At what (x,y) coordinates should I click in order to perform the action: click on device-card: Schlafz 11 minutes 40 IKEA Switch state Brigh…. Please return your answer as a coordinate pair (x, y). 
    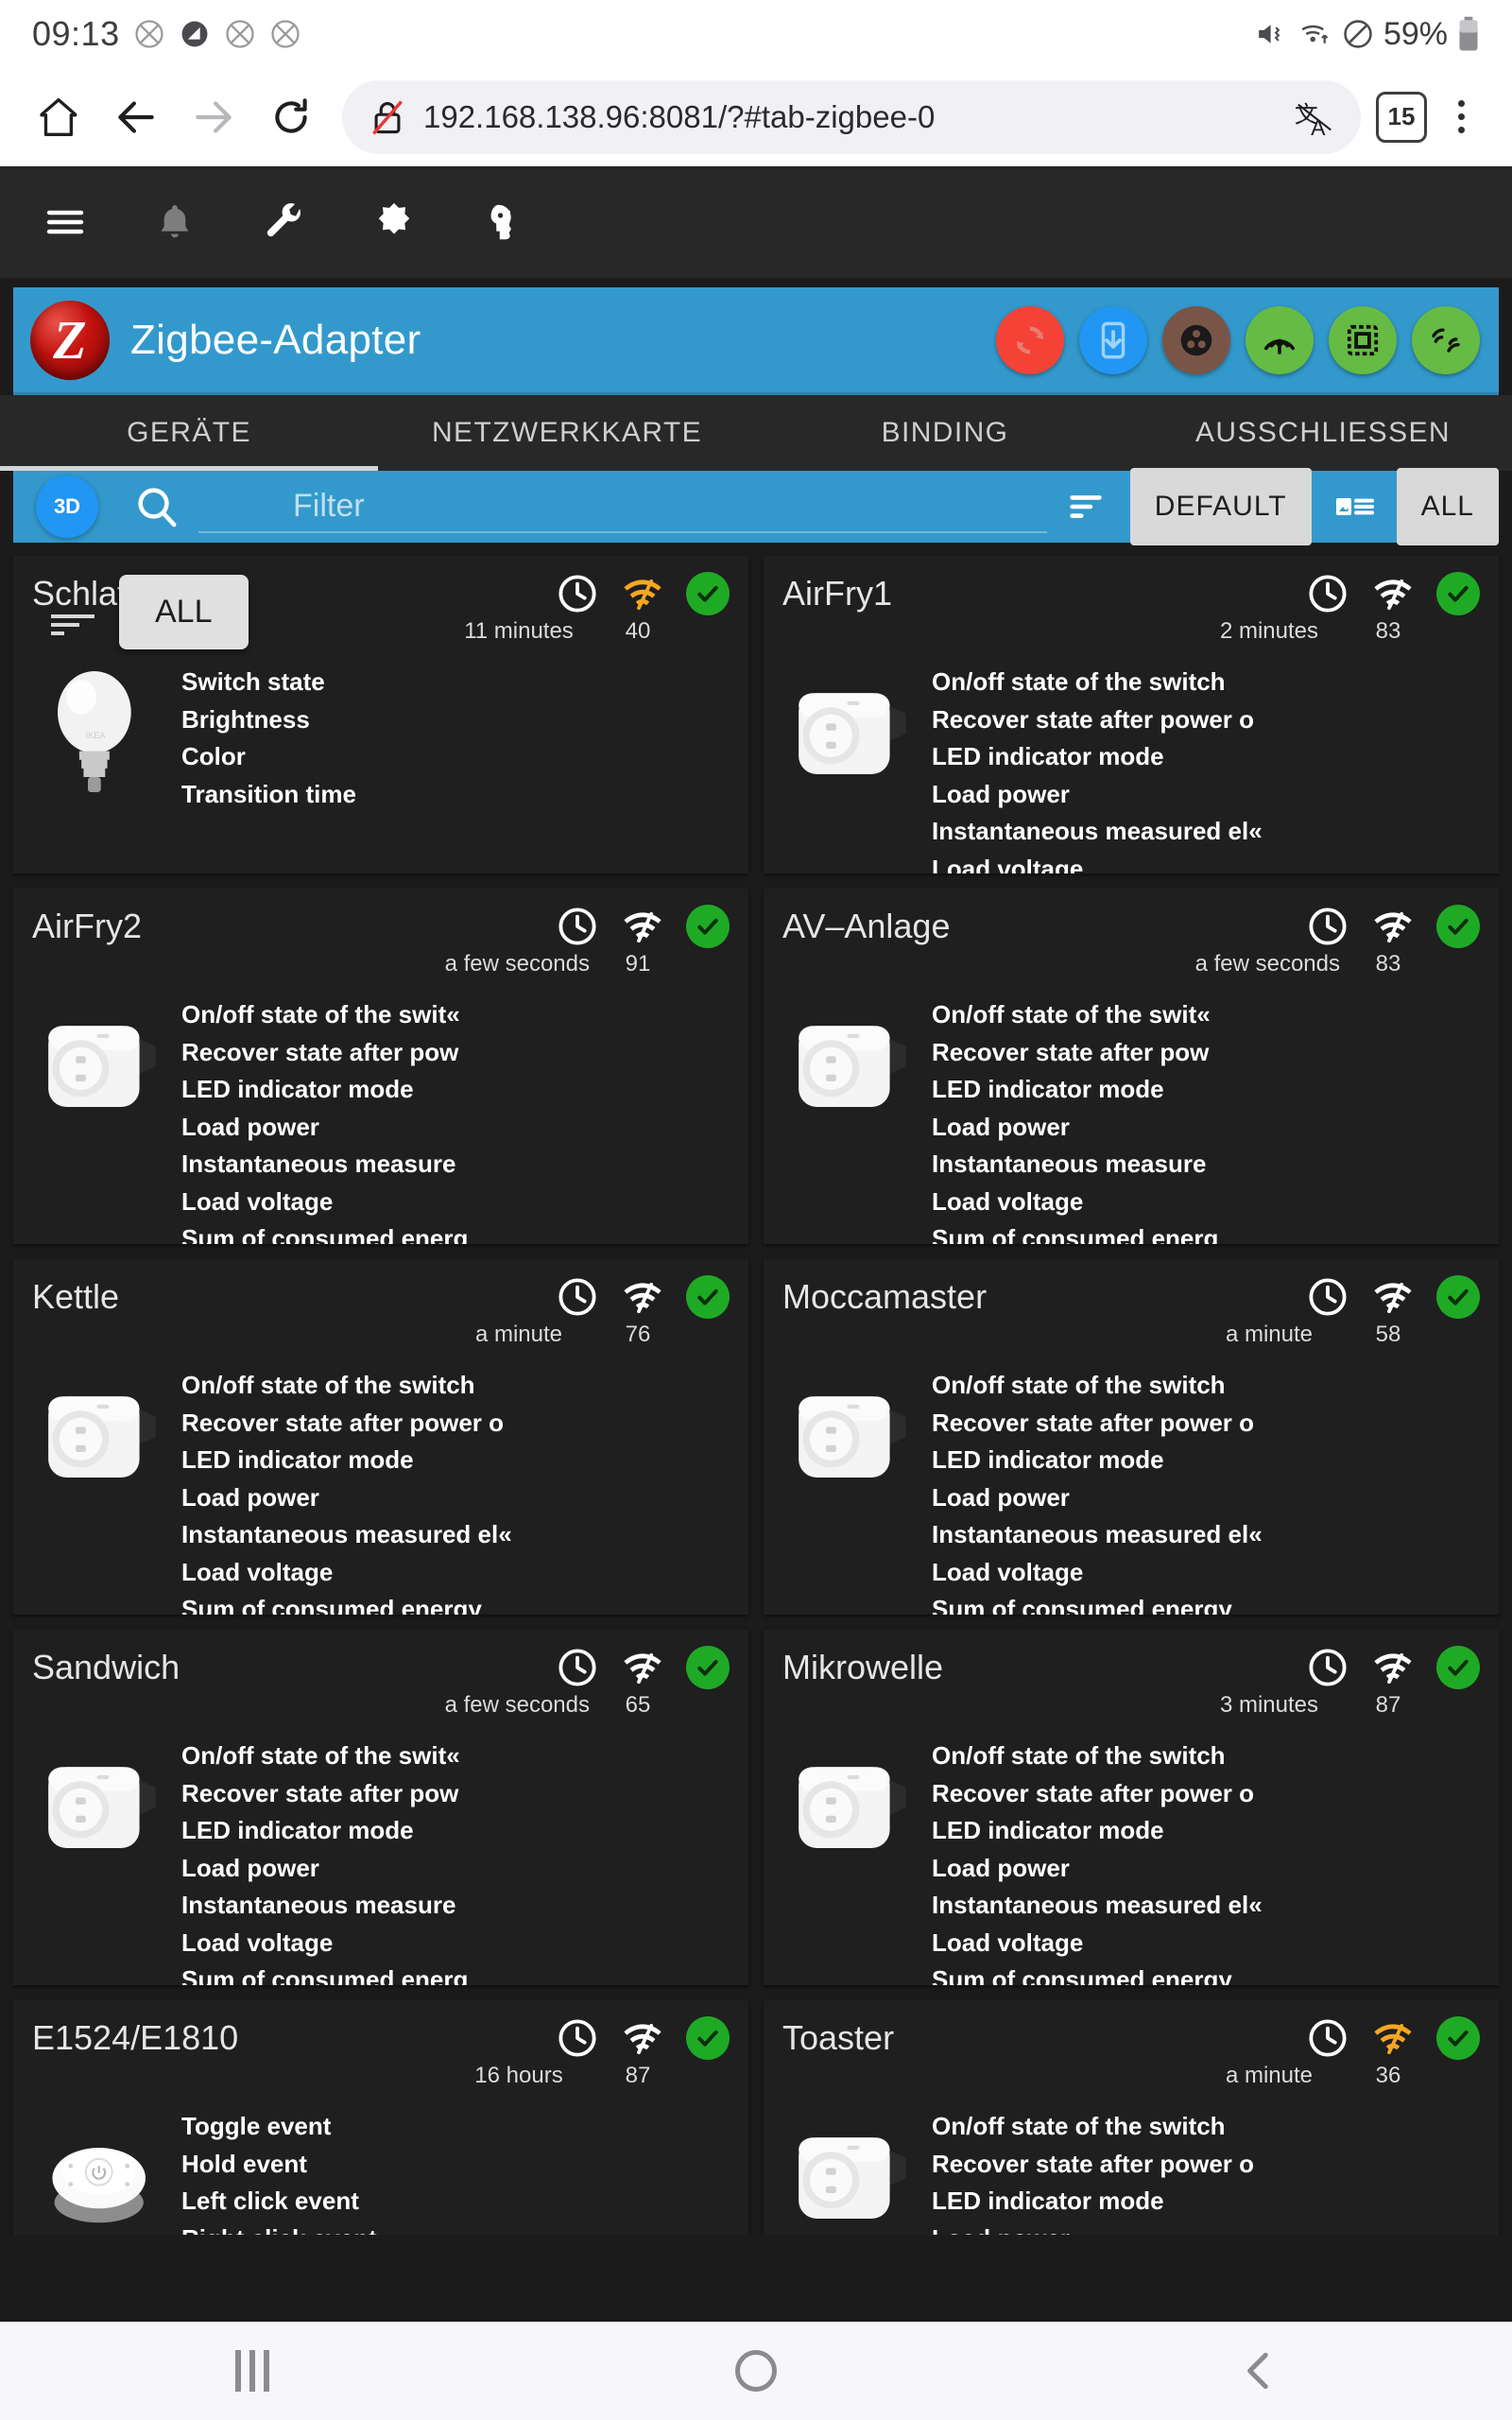
    Looking at the image, I should click on (380, 714).